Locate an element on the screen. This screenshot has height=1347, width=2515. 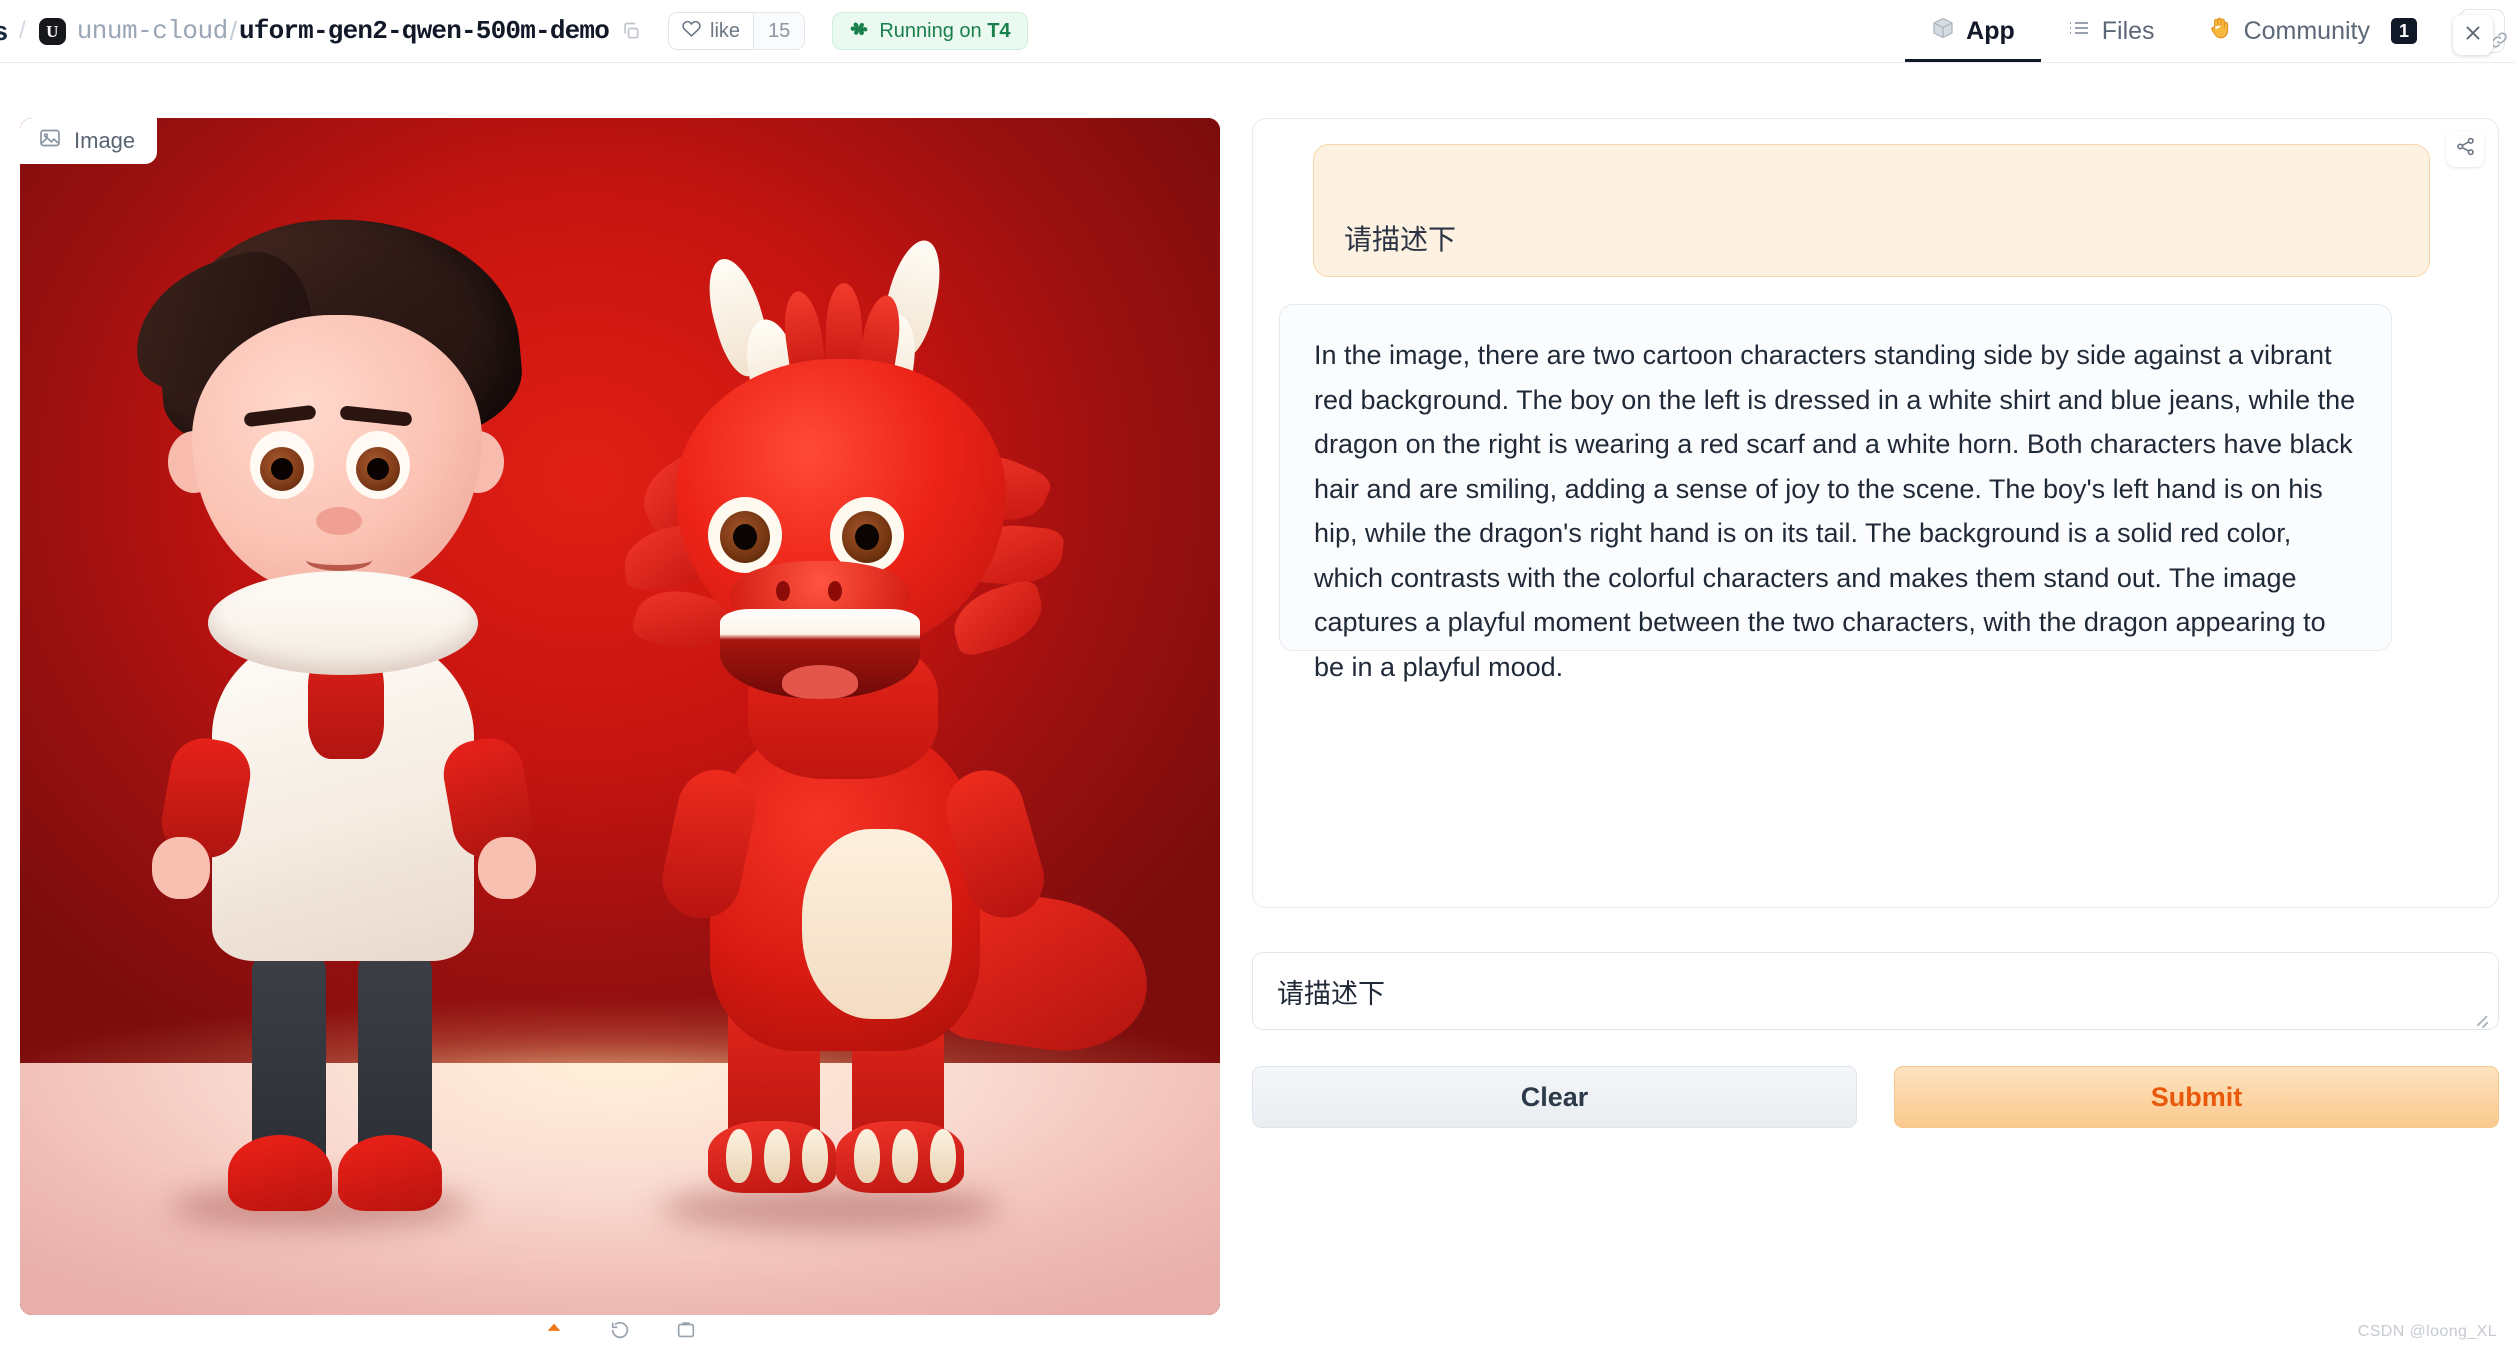
partial-breadcrumb-text: s is located at coordinates (4, 31).